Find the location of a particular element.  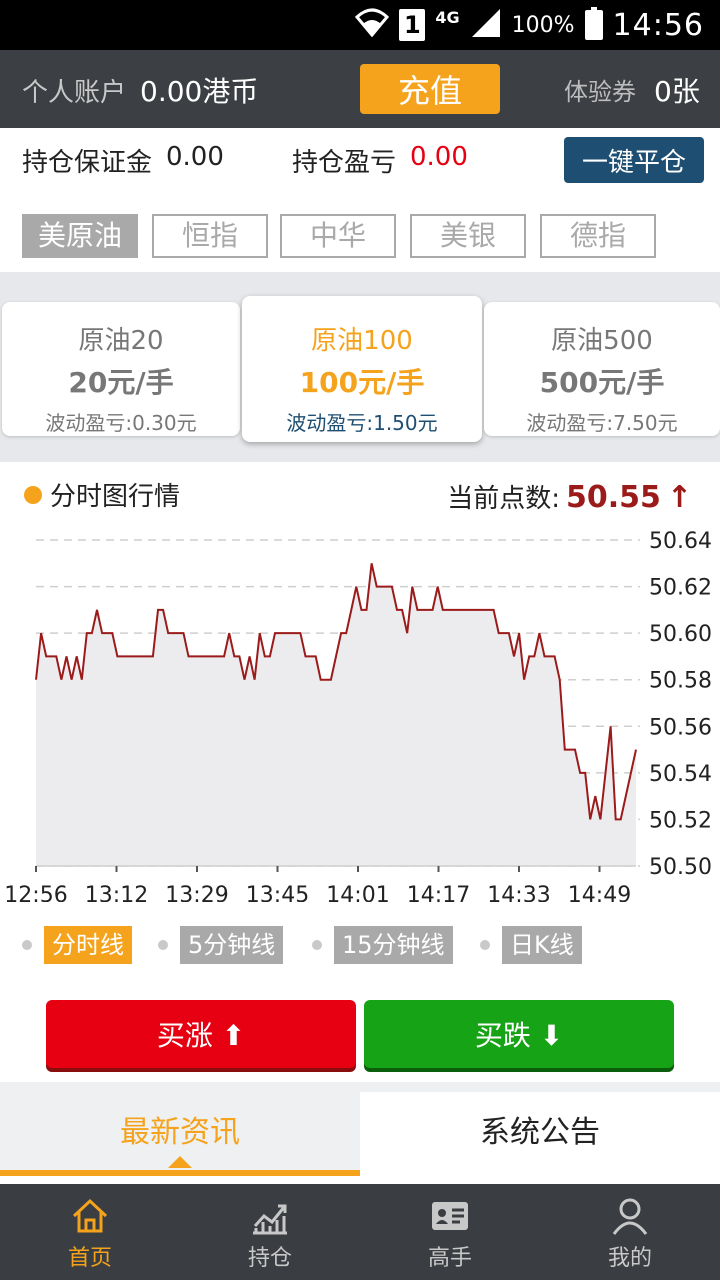

product-fluctuation: 波动盈亏:1.50元 is located at coordinates (362, 423).